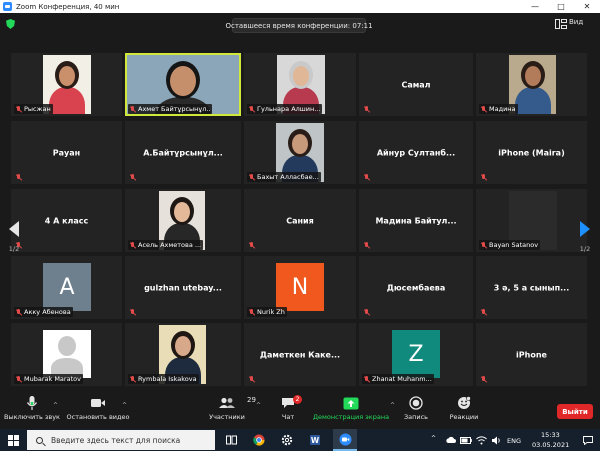  I want to click on zoom-logo-icon, so click(7, 6).